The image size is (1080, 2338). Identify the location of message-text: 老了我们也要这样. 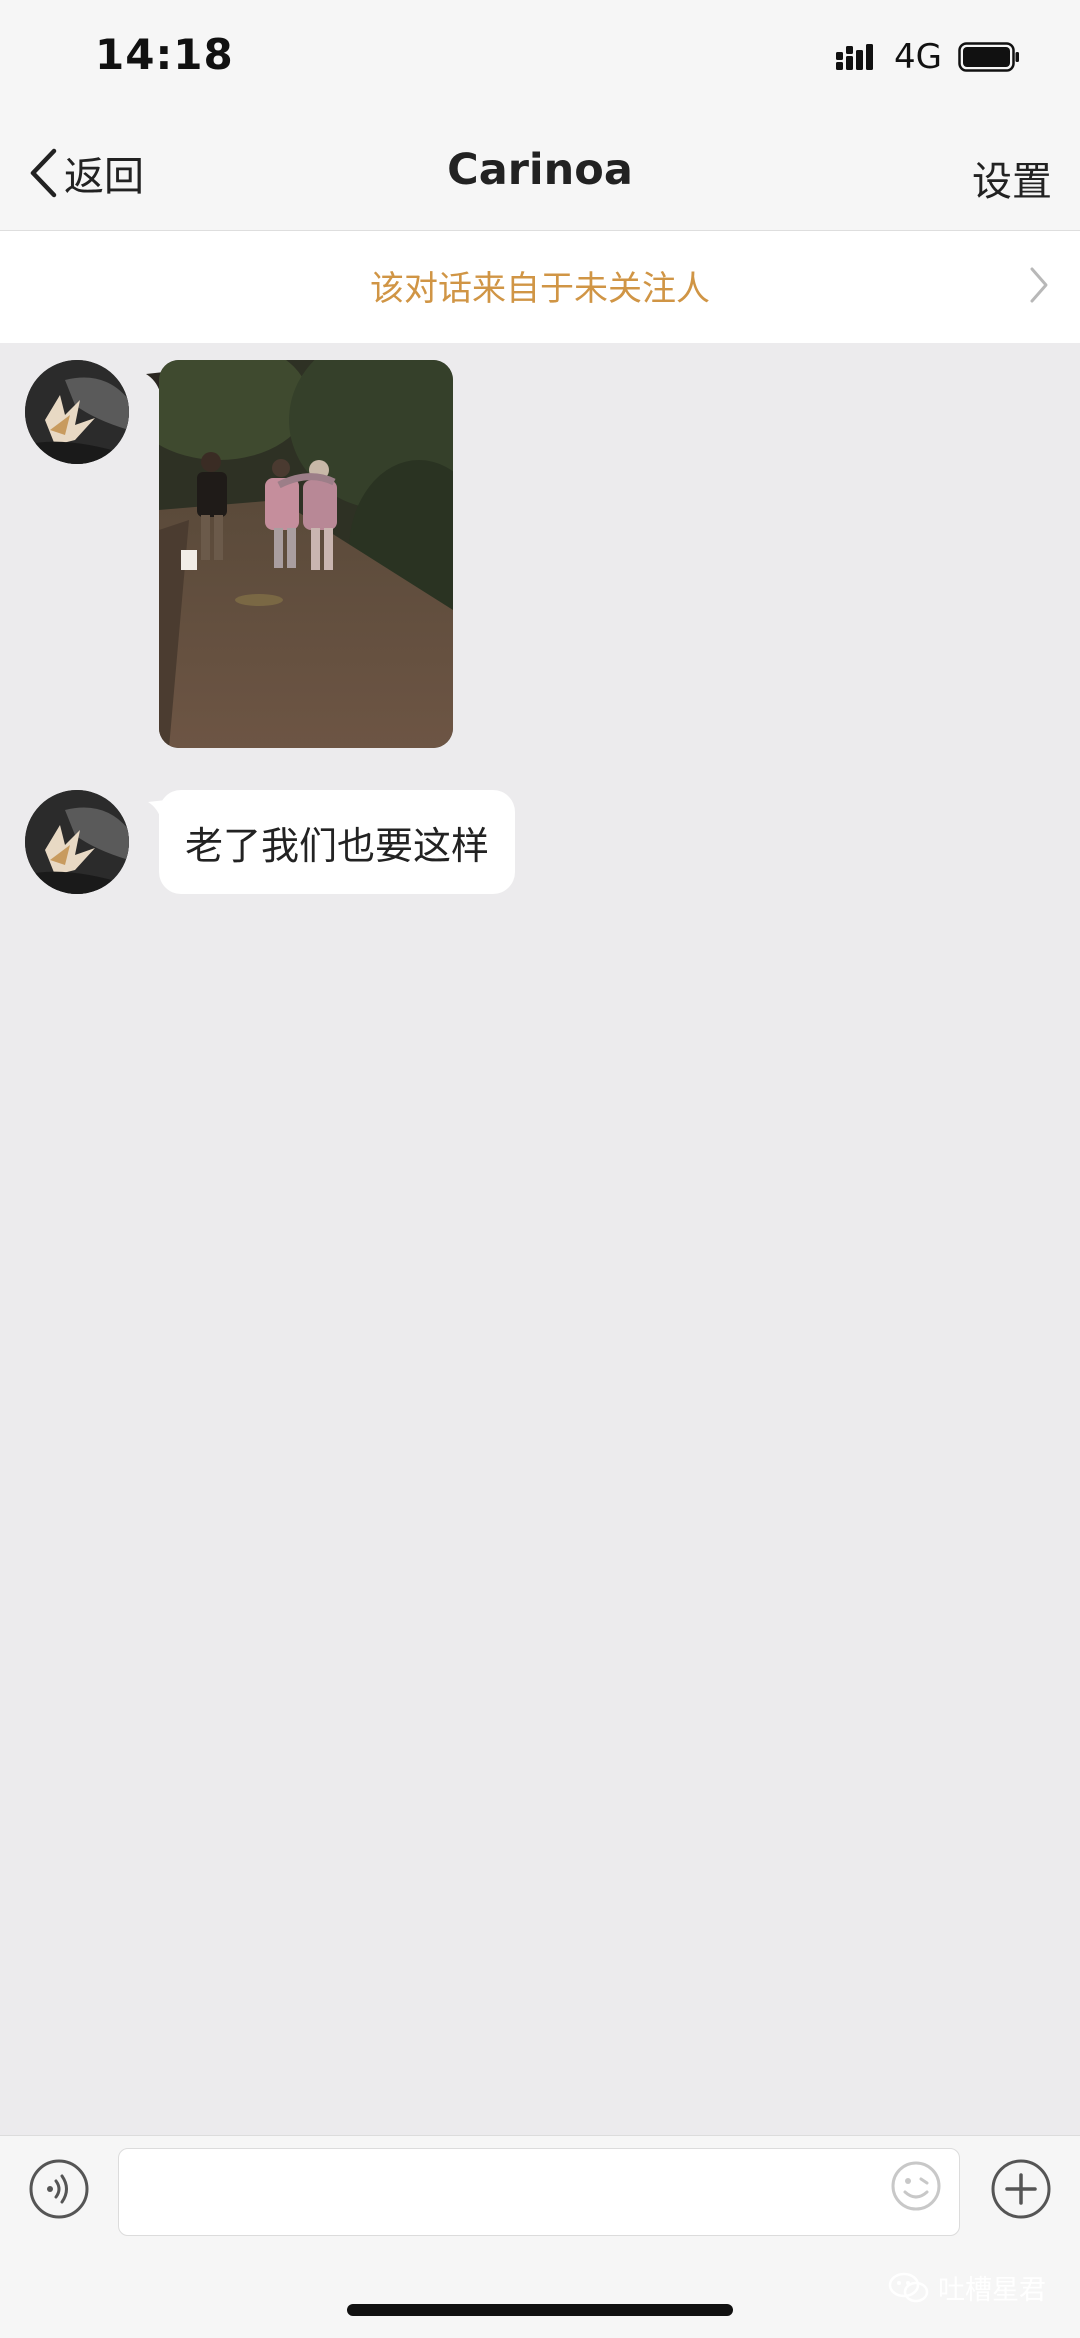
(337, 845).